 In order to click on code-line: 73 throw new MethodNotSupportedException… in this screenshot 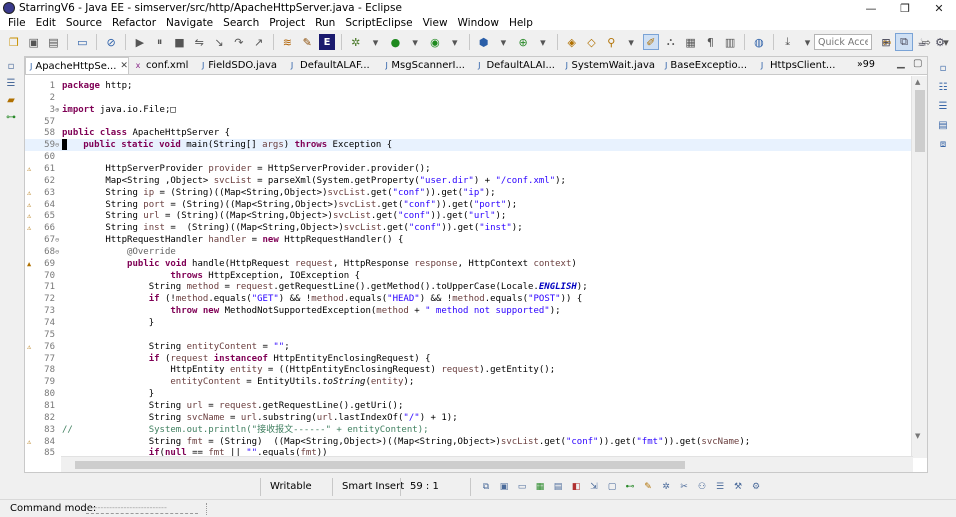, I will do `click(469, 311)`.